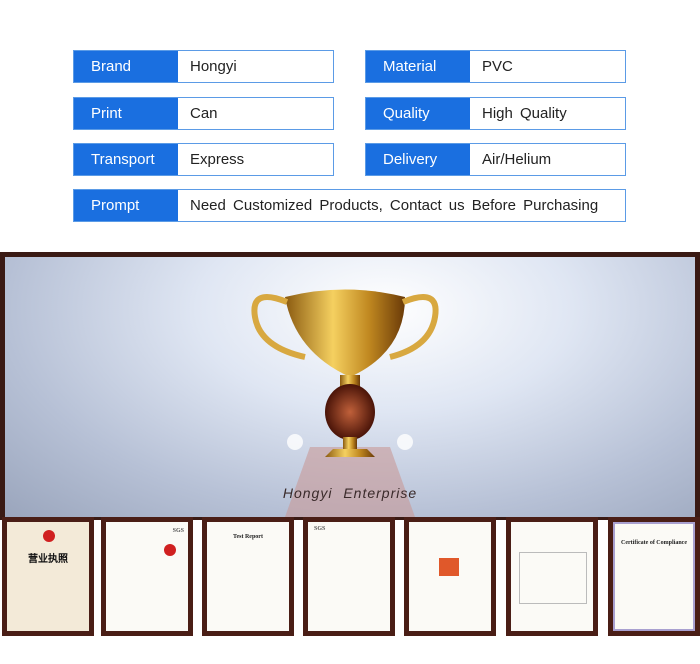  What do you see at coordinates (126, 159) in the screenshot?
I see `spec-label: Transport` at bounding box center [126, 159].